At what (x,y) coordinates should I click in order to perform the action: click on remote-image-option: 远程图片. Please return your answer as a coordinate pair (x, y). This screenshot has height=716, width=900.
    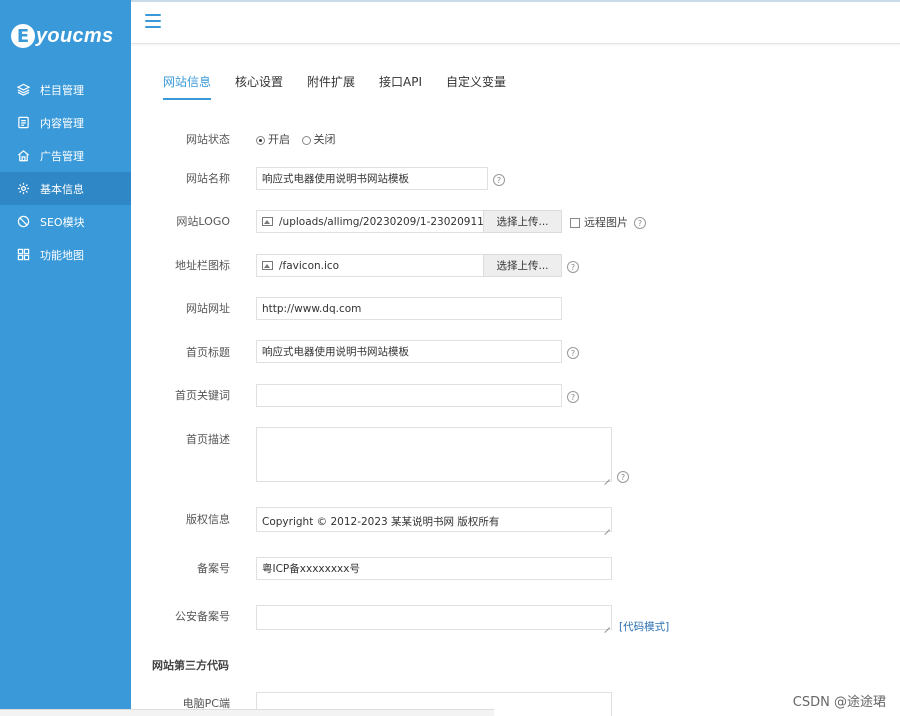
    Looking at the image, I should click on (599, 222).